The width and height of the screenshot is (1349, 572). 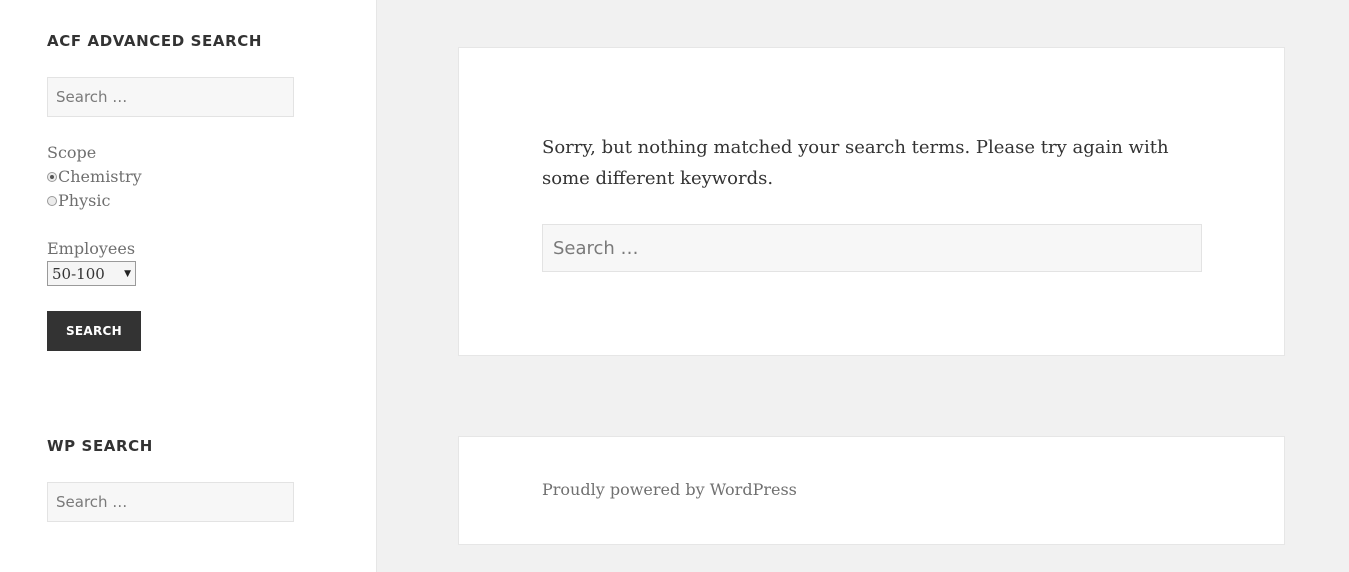 I want to click on chemistry-radio, so click(x=52, y=177).